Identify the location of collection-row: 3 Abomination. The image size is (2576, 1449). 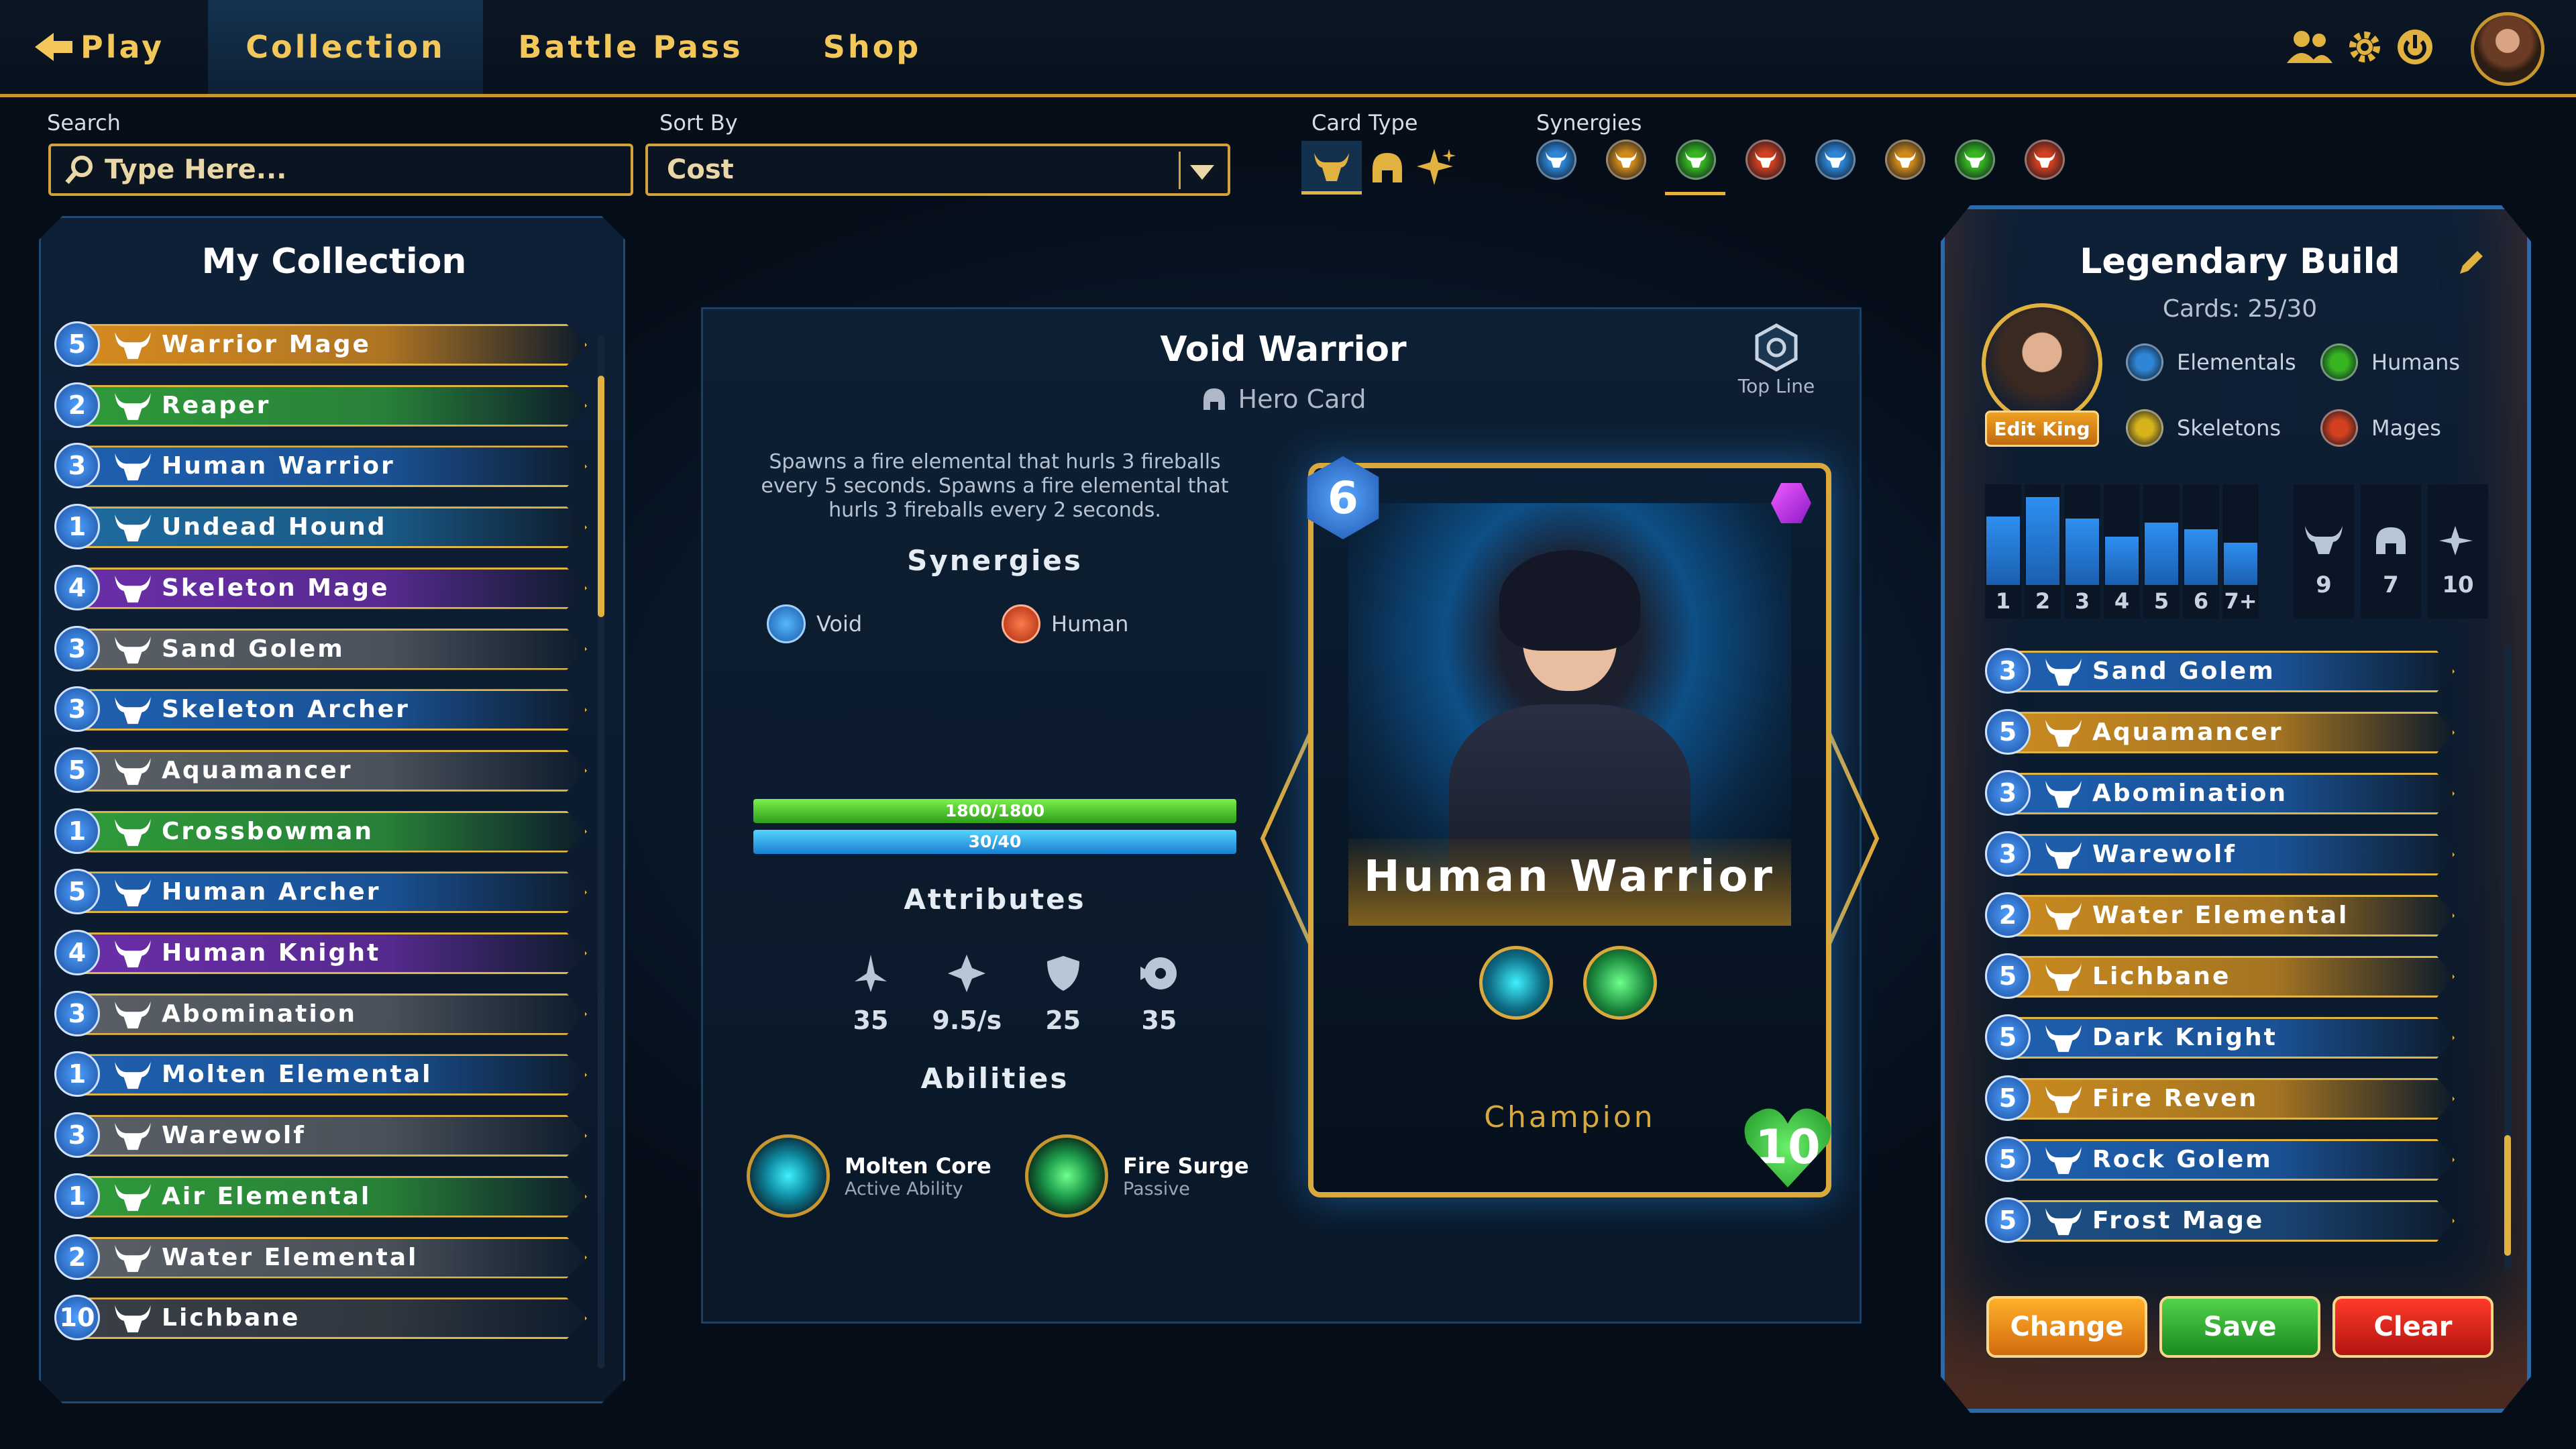
(334, 1013).